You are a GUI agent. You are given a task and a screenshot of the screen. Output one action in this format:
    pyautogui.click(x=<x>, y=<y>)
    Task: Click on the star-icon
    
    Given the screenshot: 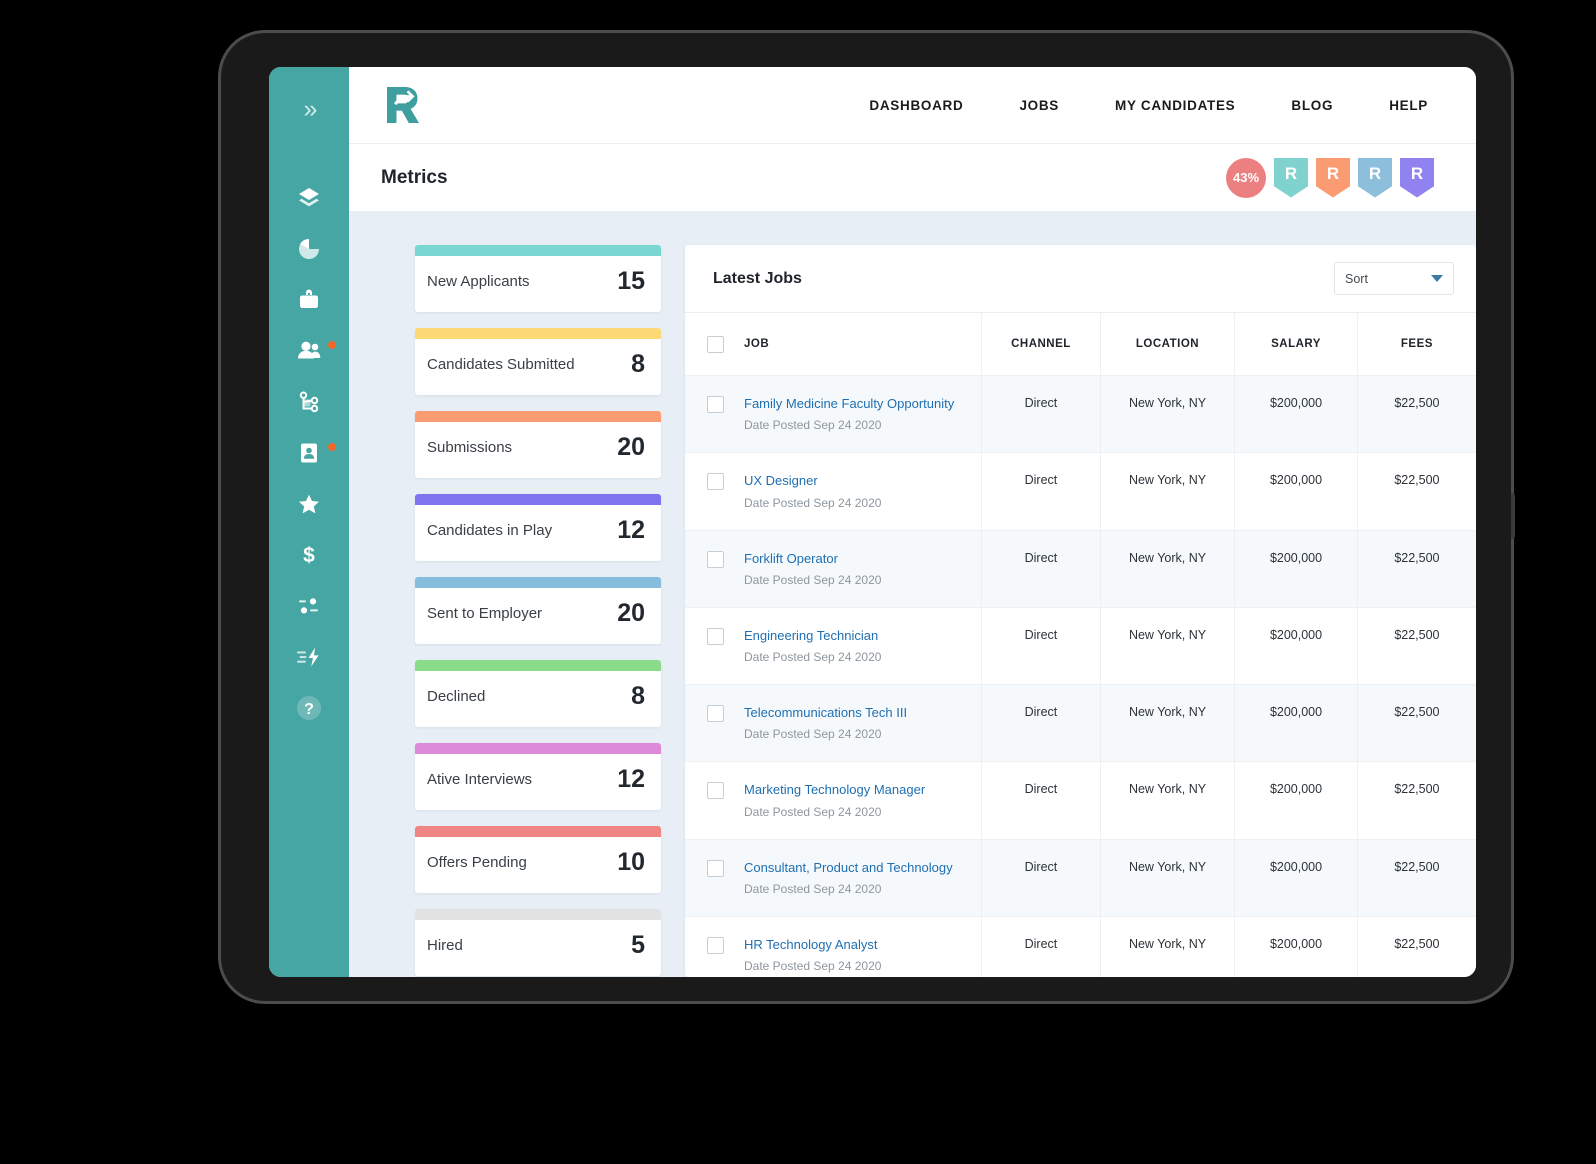 What is the action you would take?
    pyautogui.click(x=309, y=504)
    